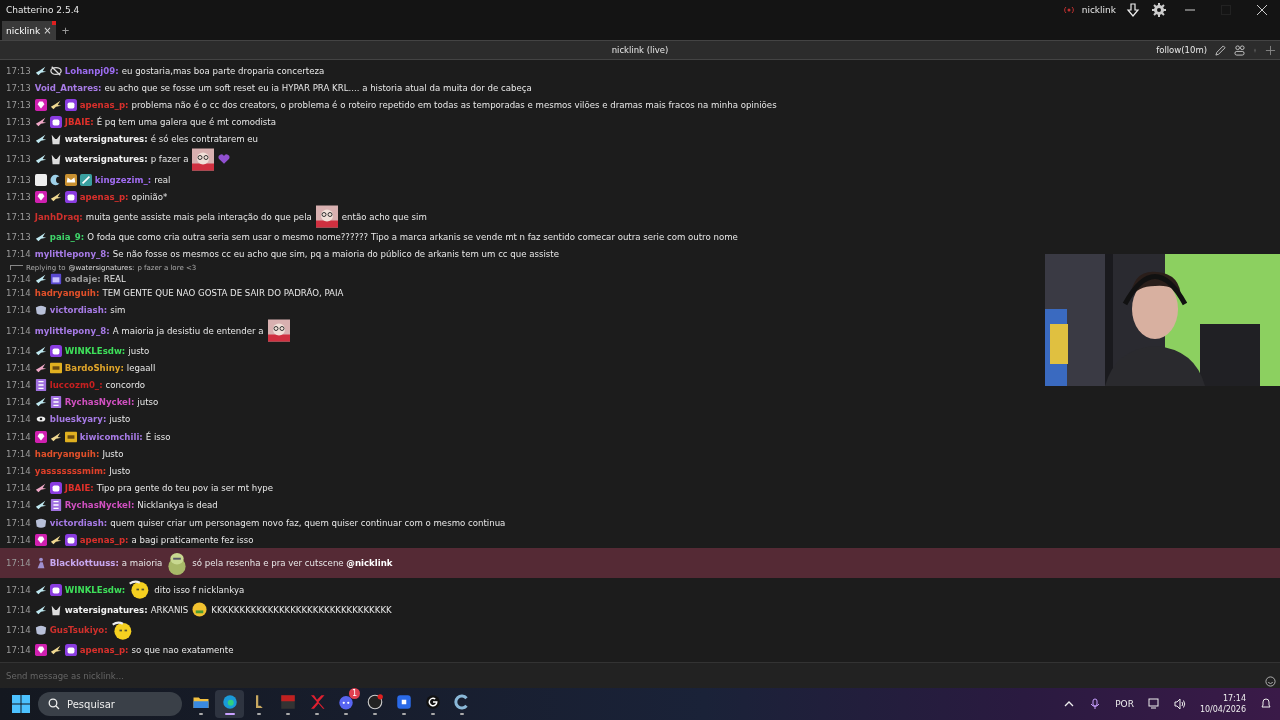 This screenshot has width=1280, height=720. What do you see at coordinates (111, 436) in the screenshot?
I see `username: kiwicomchili:` at bounding box center [111, 436].